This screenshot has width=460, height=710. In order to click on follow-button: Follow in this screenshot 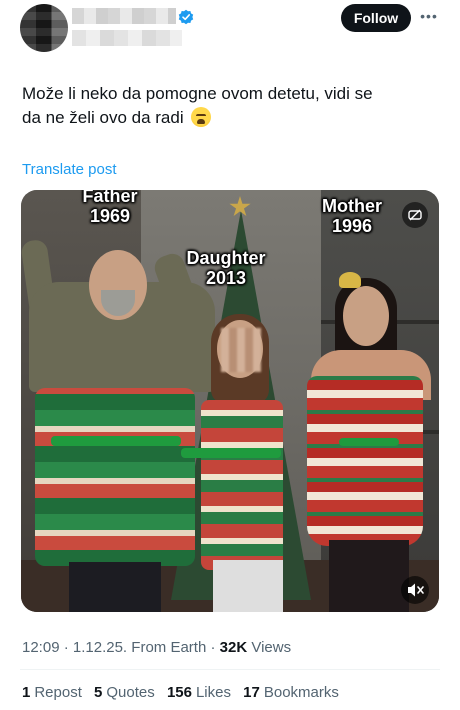, I will do `click(376, 18)`.